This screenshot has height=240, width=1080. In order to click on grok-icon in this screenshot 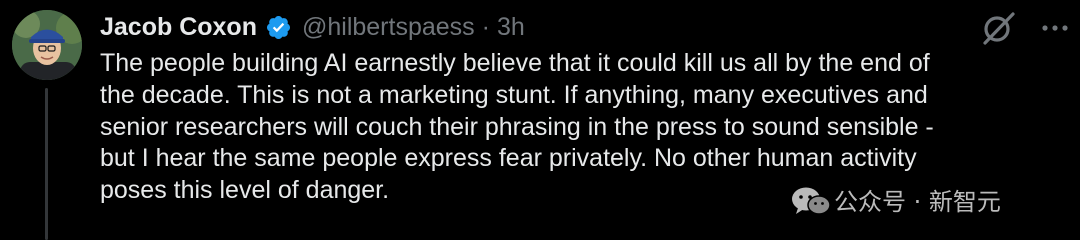, I will do `click(999, 28)`.